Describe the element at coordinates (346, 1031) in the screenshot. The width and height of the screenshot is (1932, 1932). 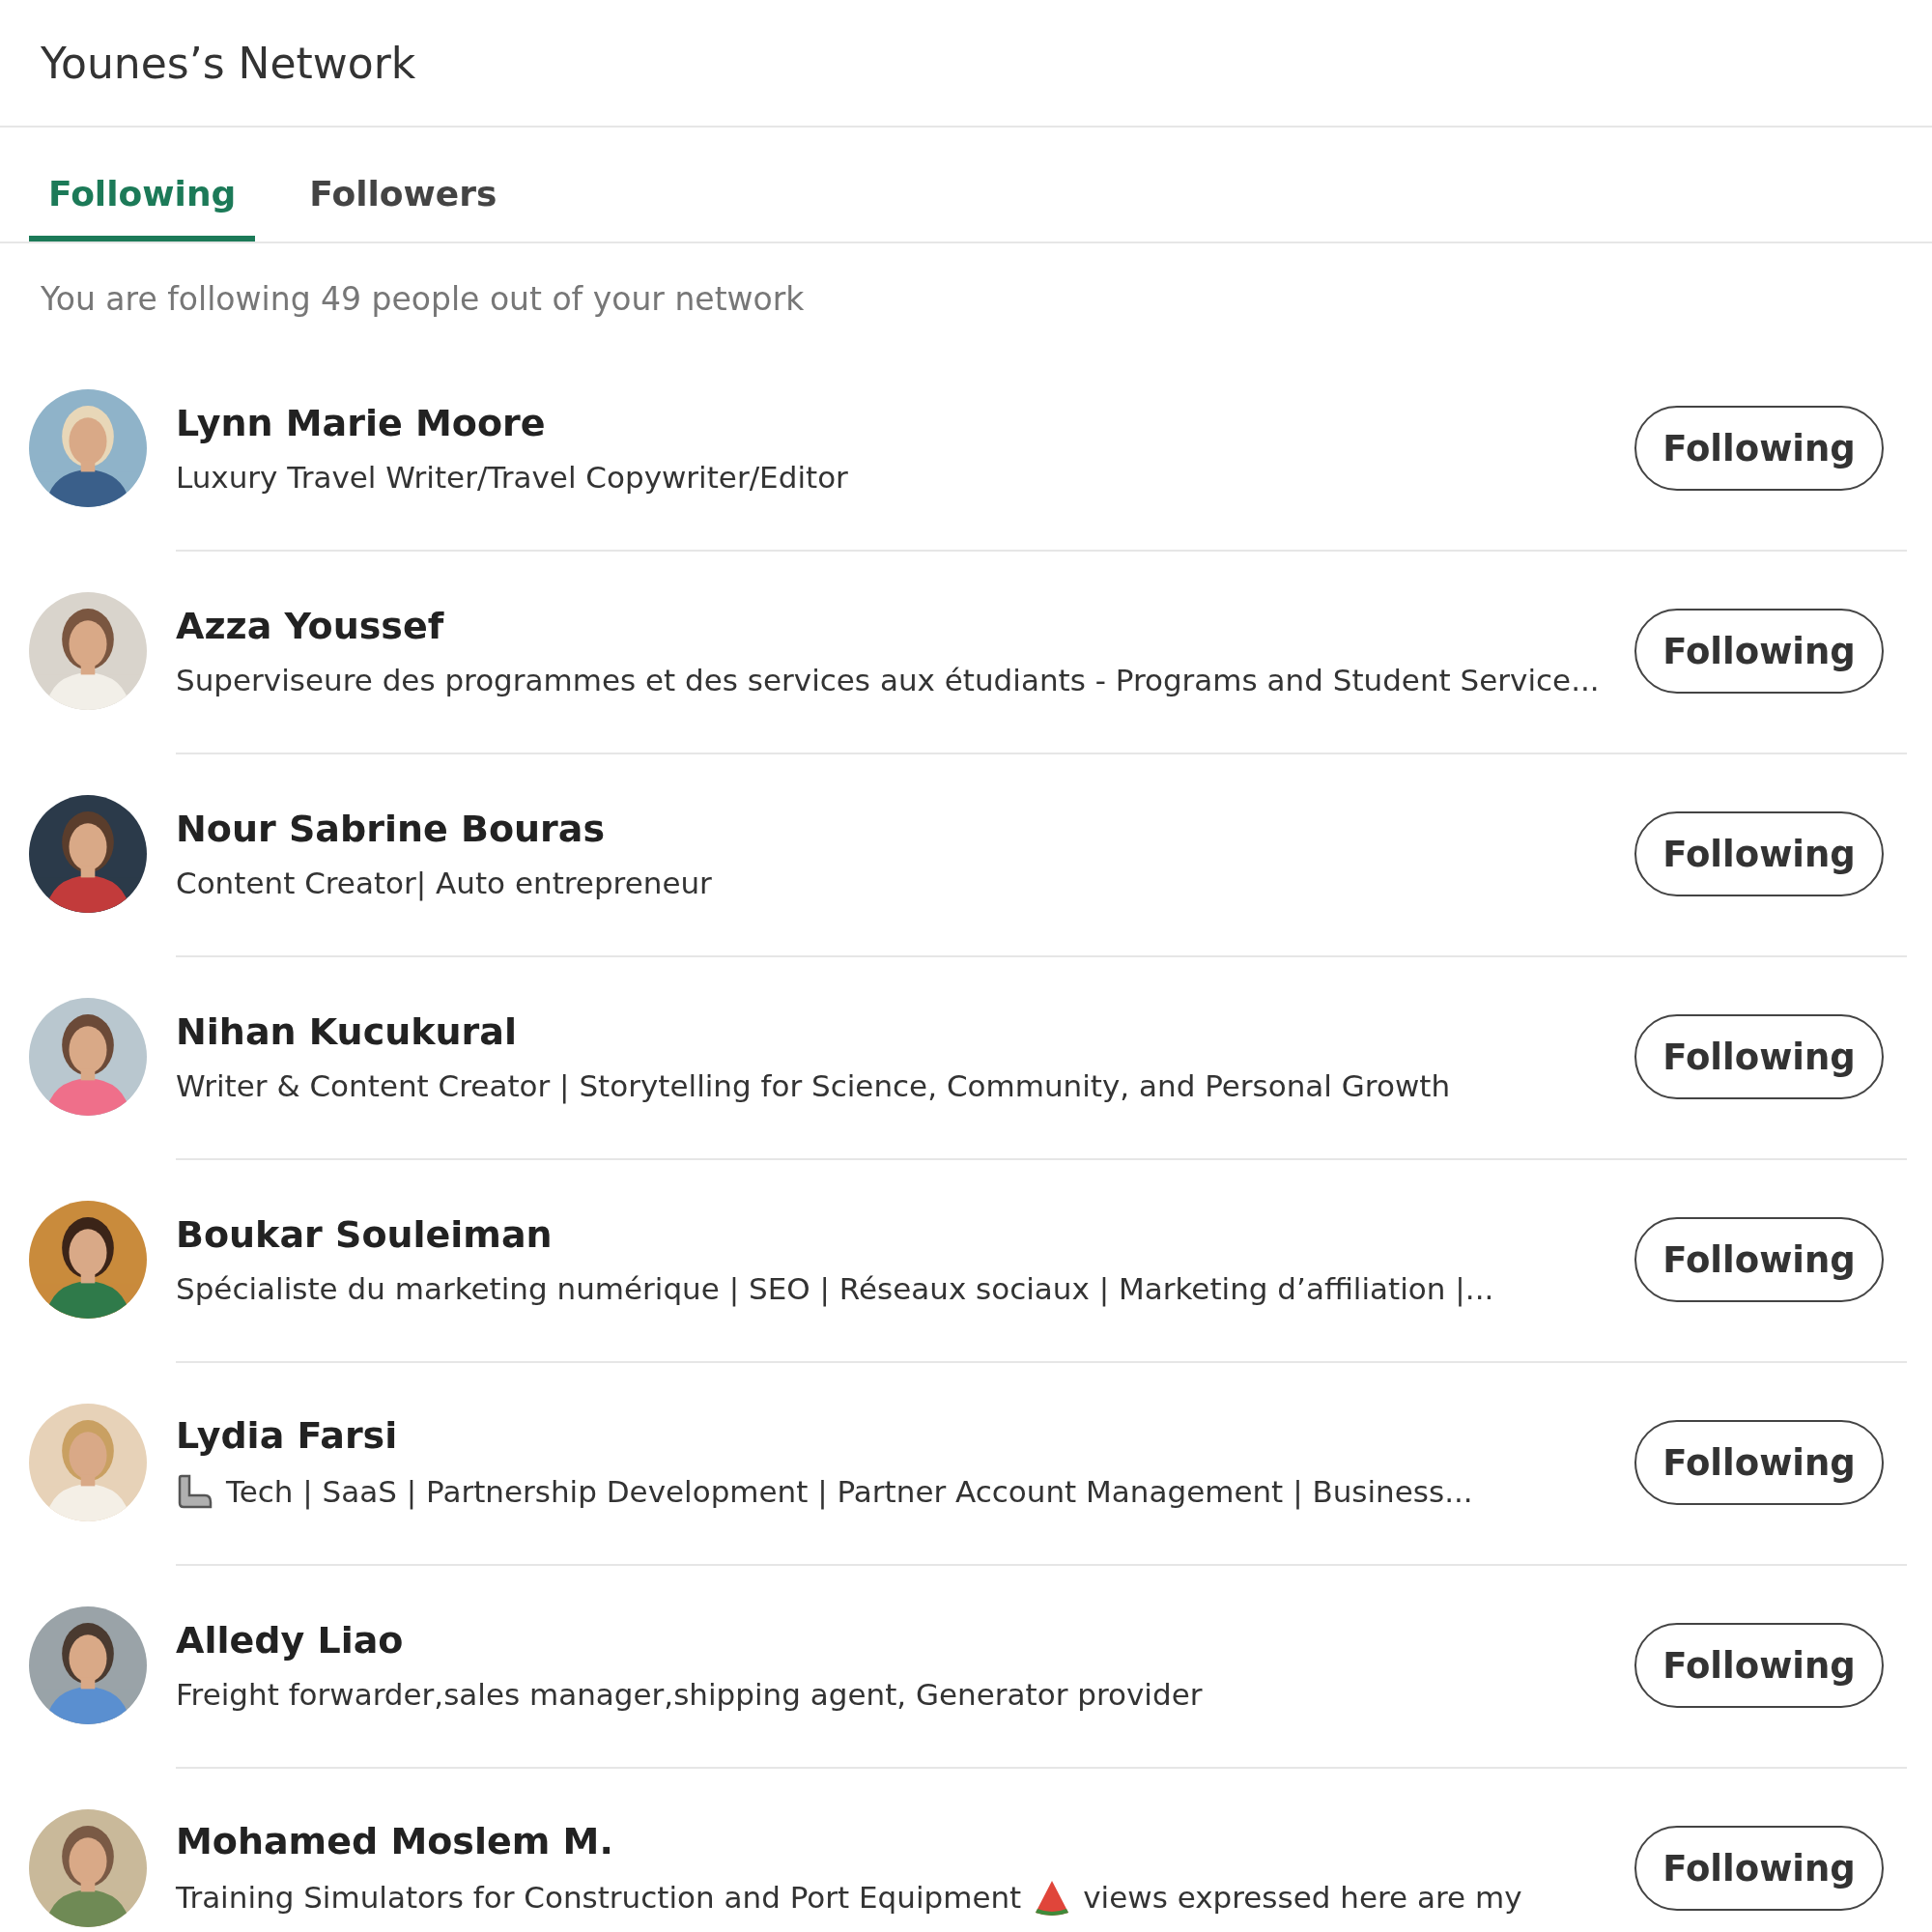
I see `person-name: Nihan Kucukural` at that location.